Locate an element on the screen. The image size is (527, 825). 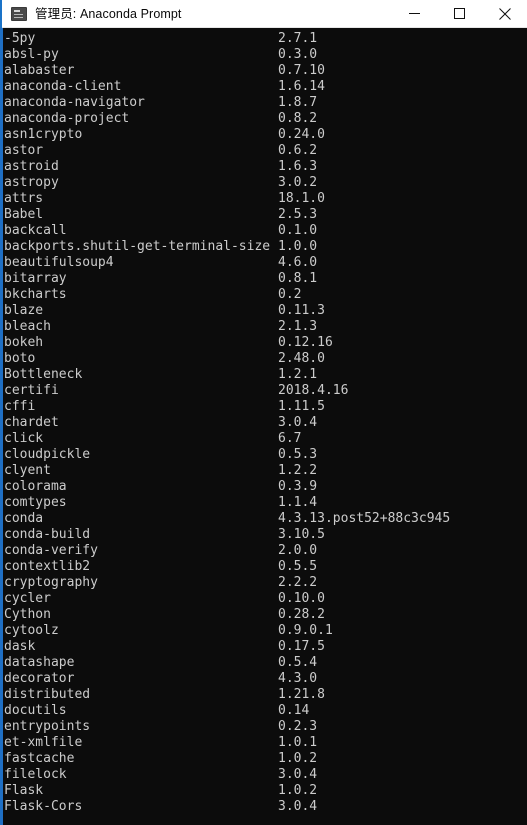
package-row: click 6.7 is located at coordinates (263, 439).